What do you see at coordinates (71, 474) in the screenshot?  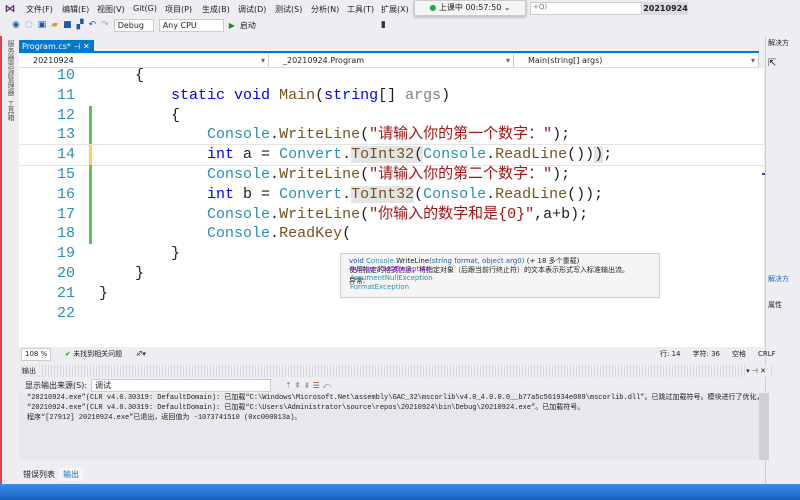 I see `tab-output: 输出` at bounding box center [71, 474].